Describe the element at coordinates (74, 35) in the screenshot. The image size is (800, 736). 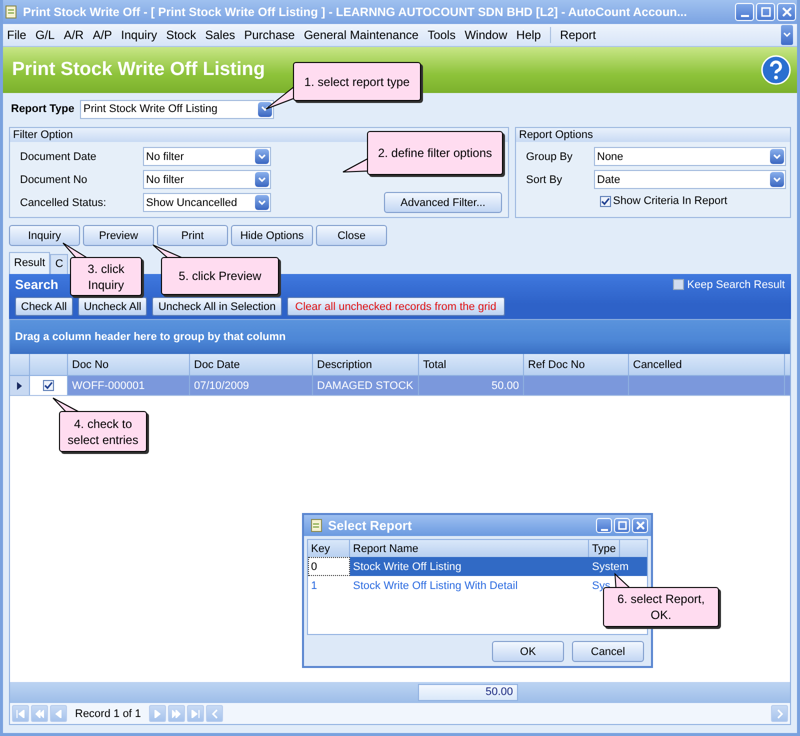
I see `menu-item: A/R` at that location.